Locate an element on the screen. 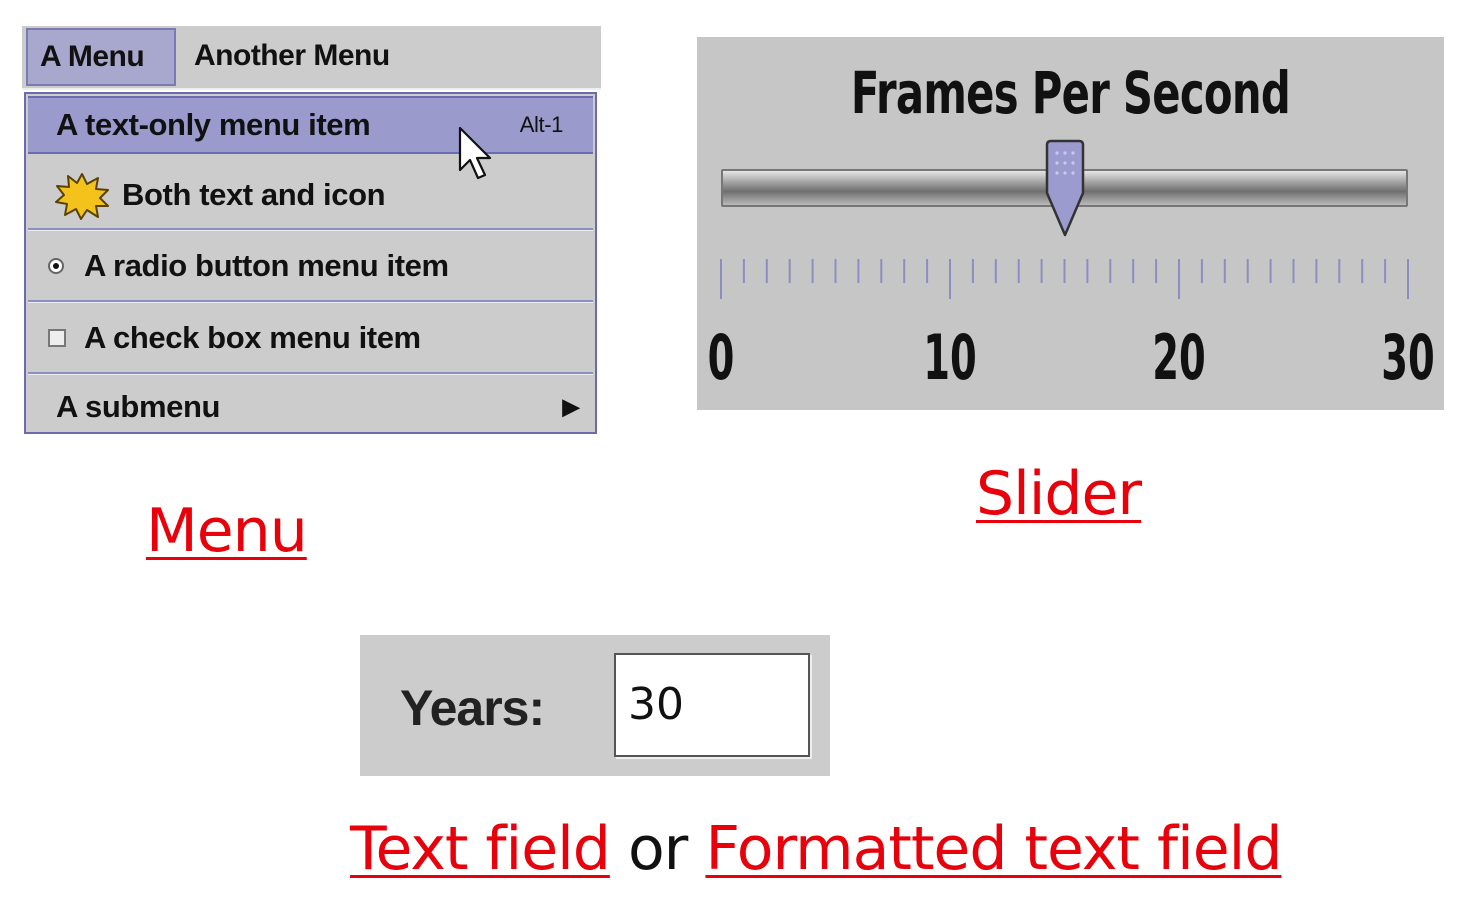 Image resolution: width=1476 pixels, height=901 pixels. tick-label: 30 is located at coordinates (1408, 357).